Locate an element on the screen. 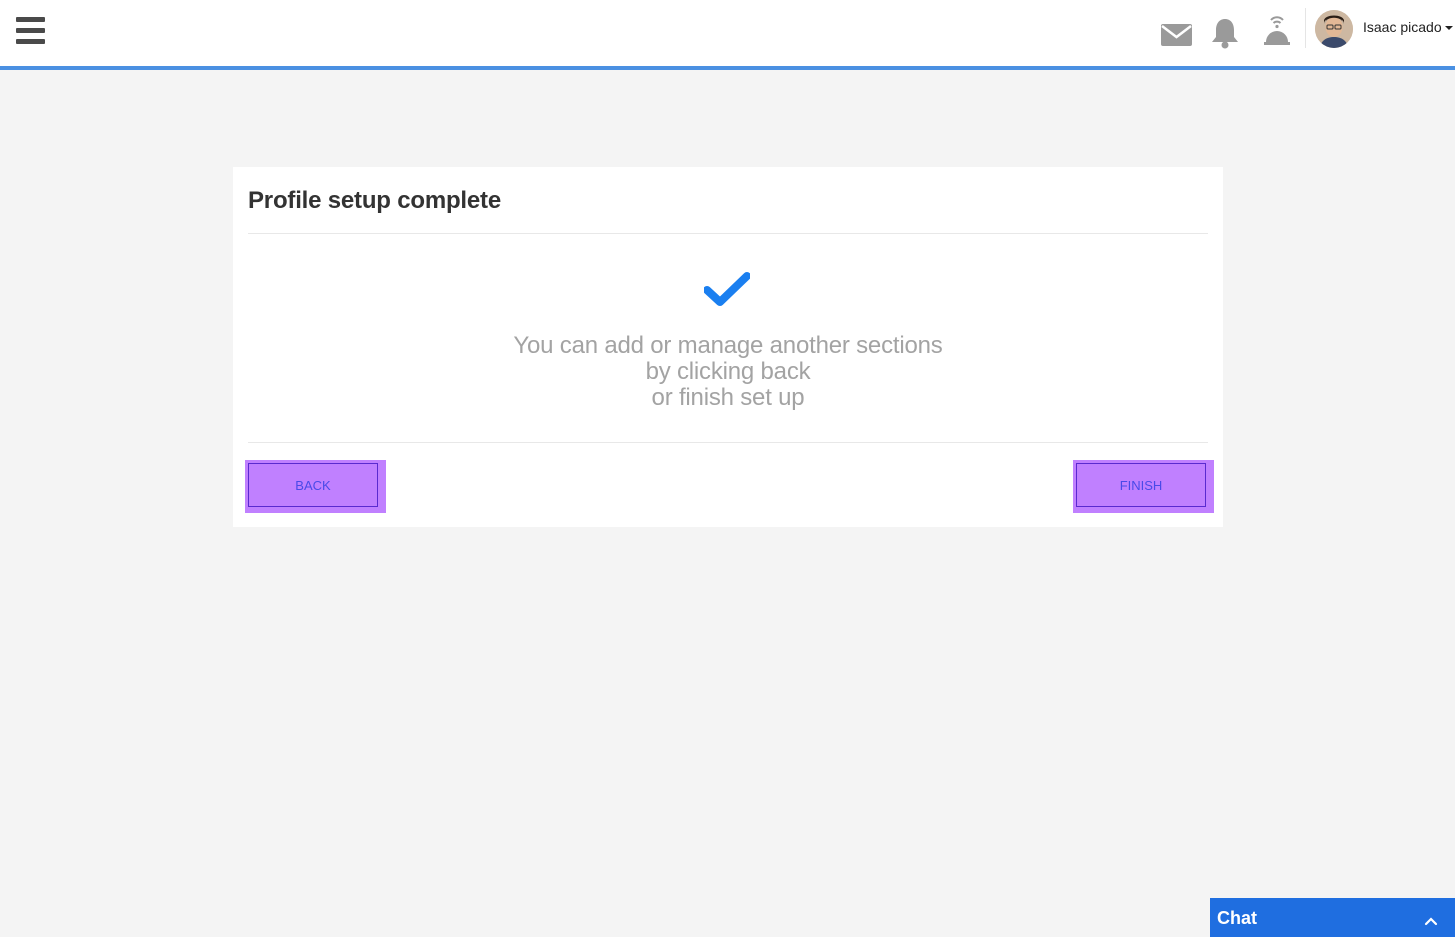  checkmark-icon is located at coordinates (727, 290).